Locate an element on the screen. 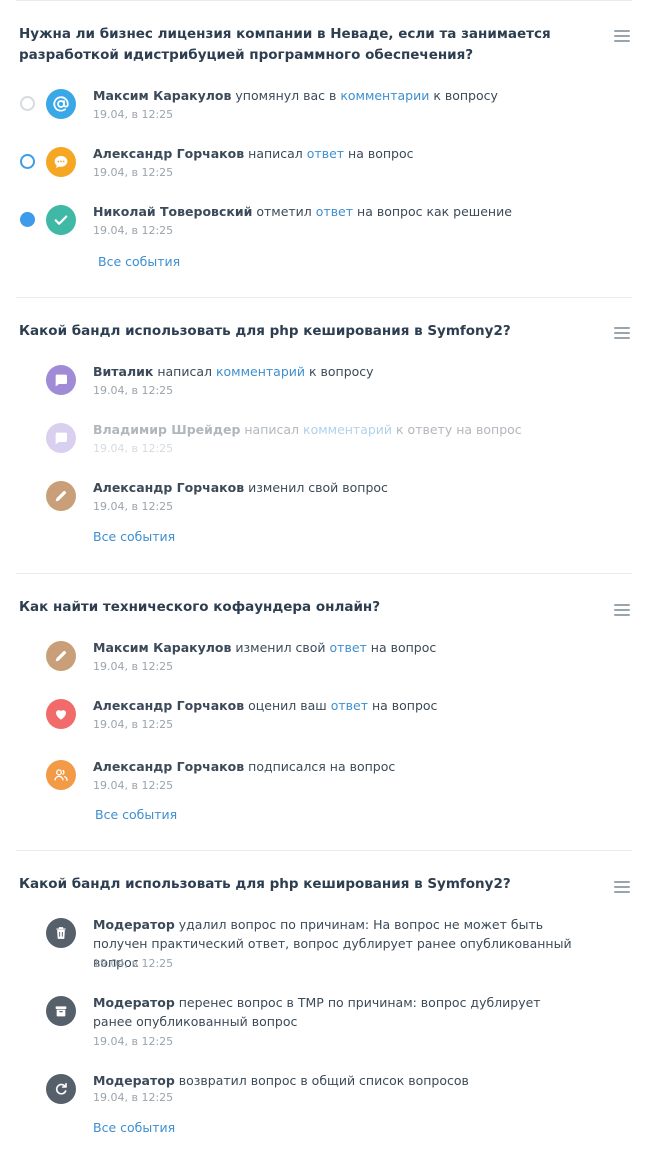  at-icon is located at coordinates (61, 104).